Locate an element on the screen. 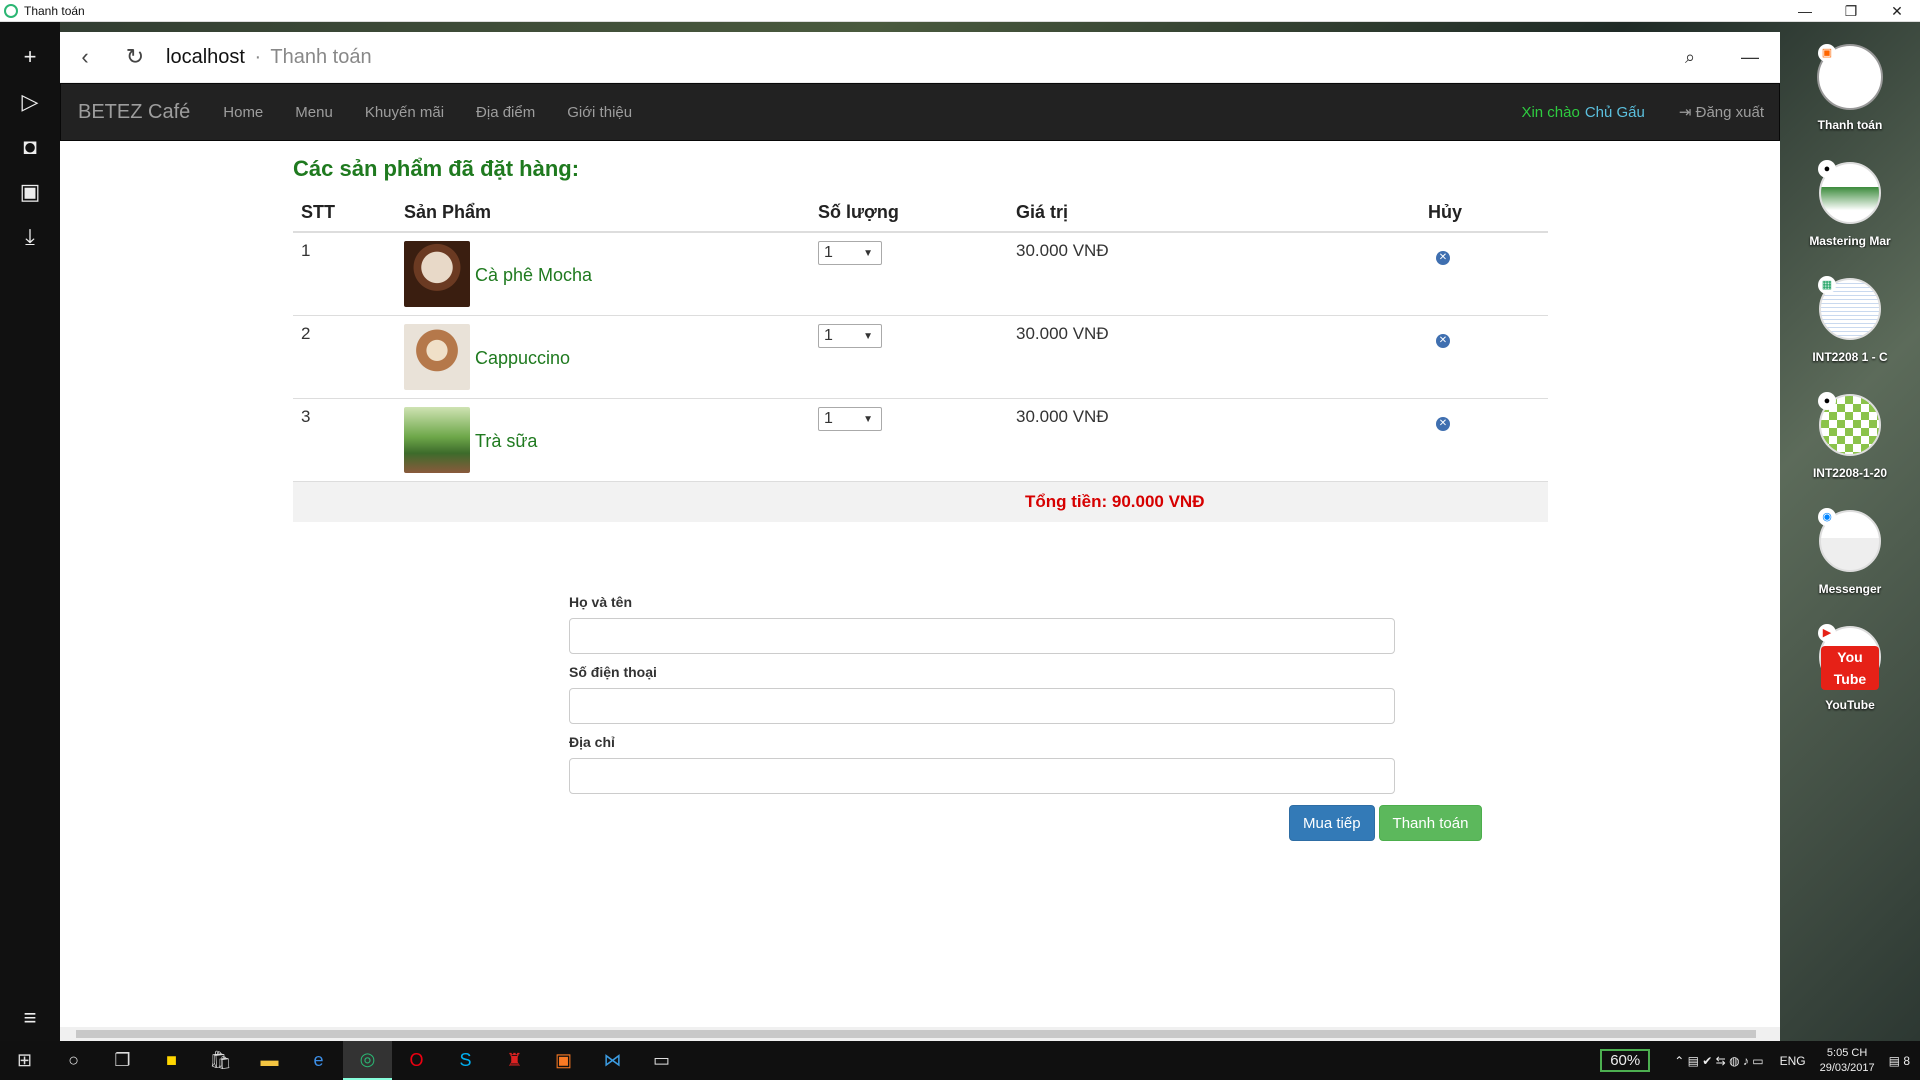  messenger-icon: ◉ is located at coordinates (1827, 517).